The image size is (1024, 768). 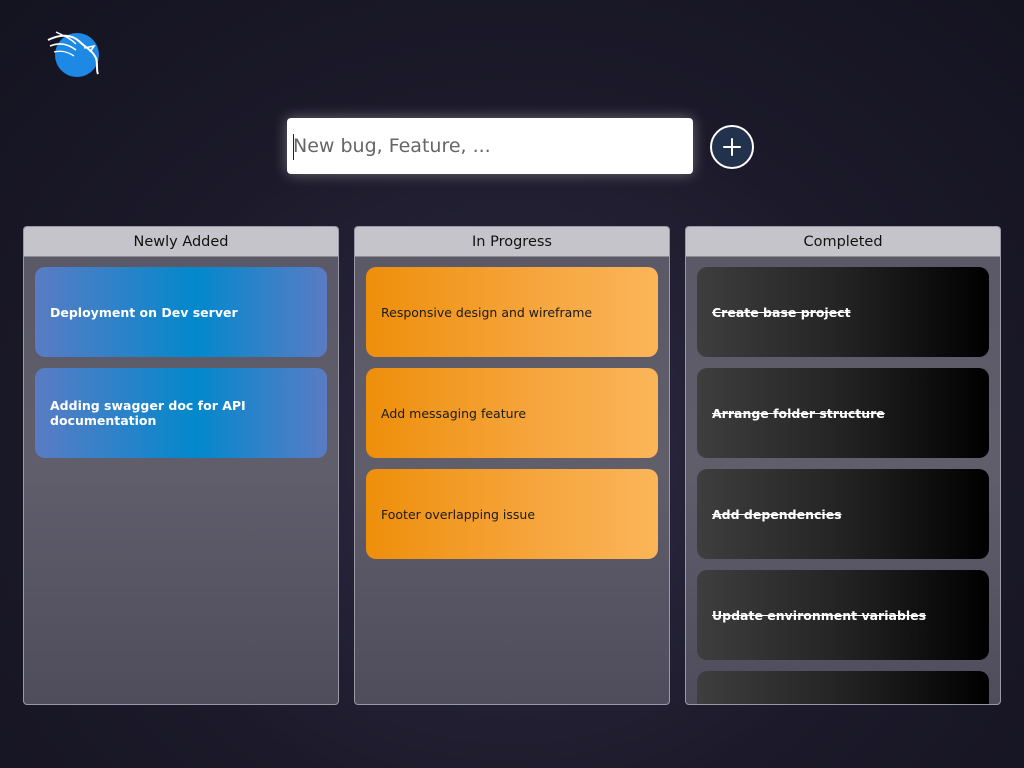 I want to click on task-card: Create base project, so click(x=843, y=312).